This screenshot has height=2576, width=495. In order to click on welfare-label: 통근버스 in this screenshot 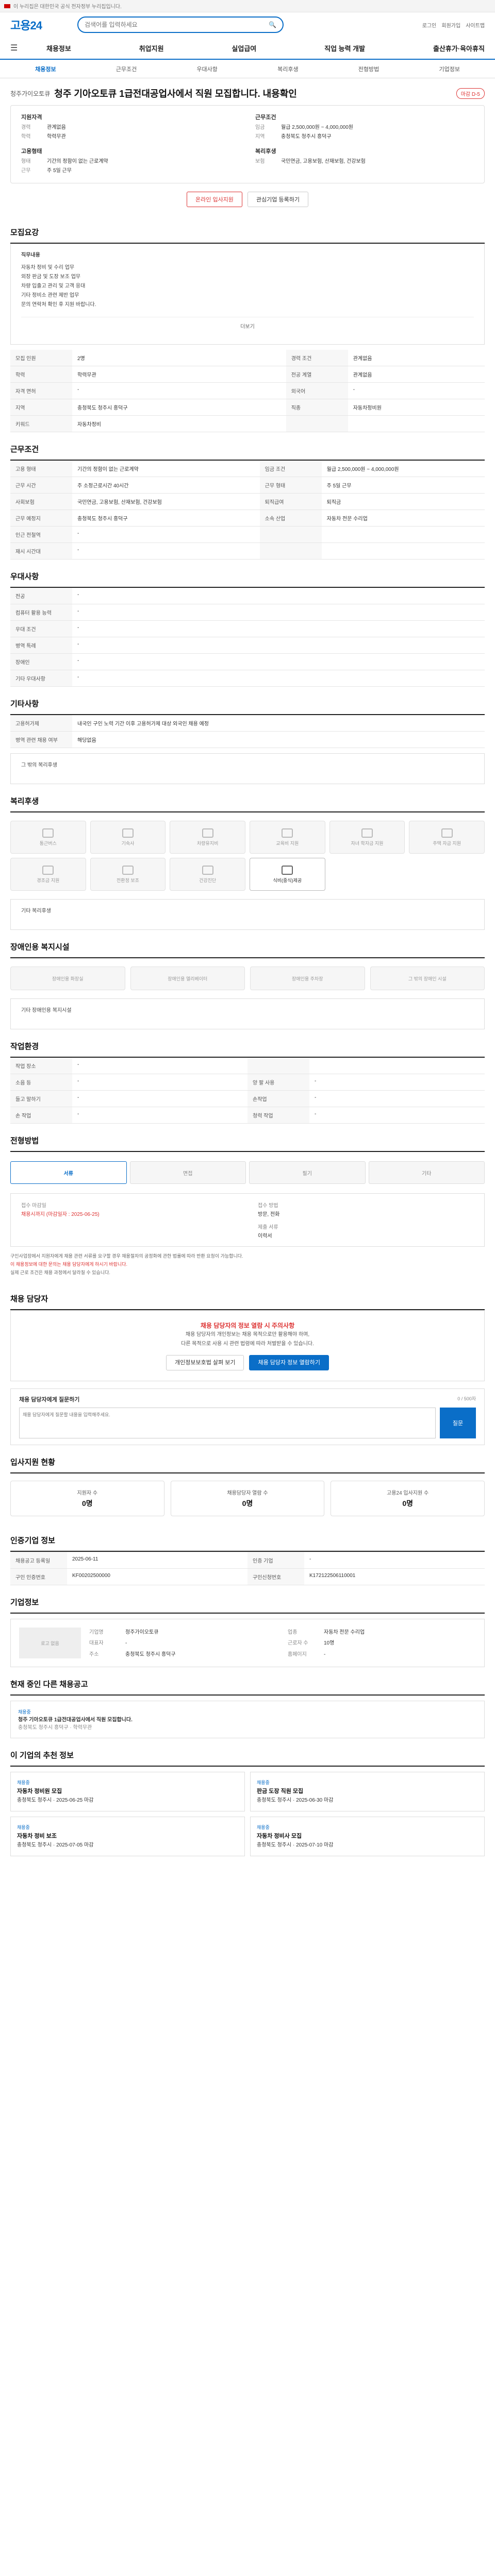, I will do `click(48, 843)`.